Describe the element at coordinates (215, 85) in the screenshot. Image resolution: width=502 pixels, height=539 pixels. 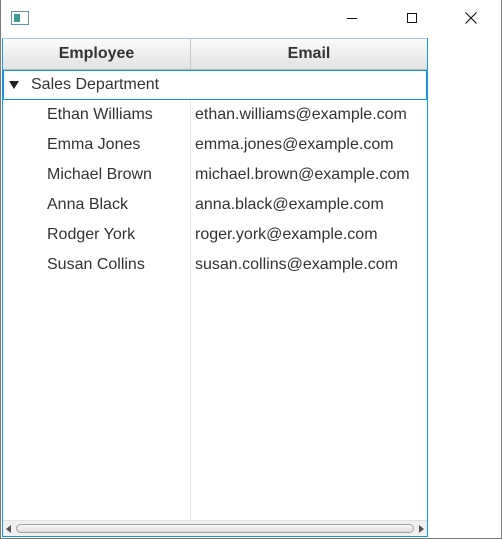
I see `tree-group-row: Sales Department` at that location.